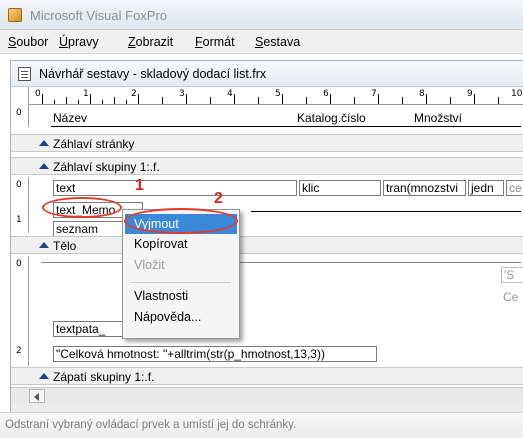 The height and width of the screenshot is (438, 523). What do you see at coordinates (267, 166) in the screenshot?
I see `band-group-header: Záhlaví skupiny 1:.f.` at bounding box center [267, 166].